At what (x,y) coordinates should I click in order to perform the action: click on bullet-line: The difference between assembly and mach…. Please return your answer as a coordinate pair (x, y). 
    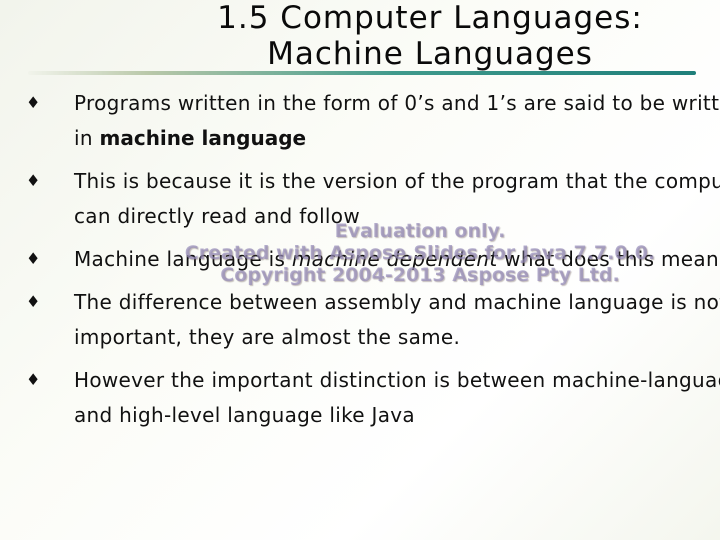
    Looking at the image, I should click on (397, 302).